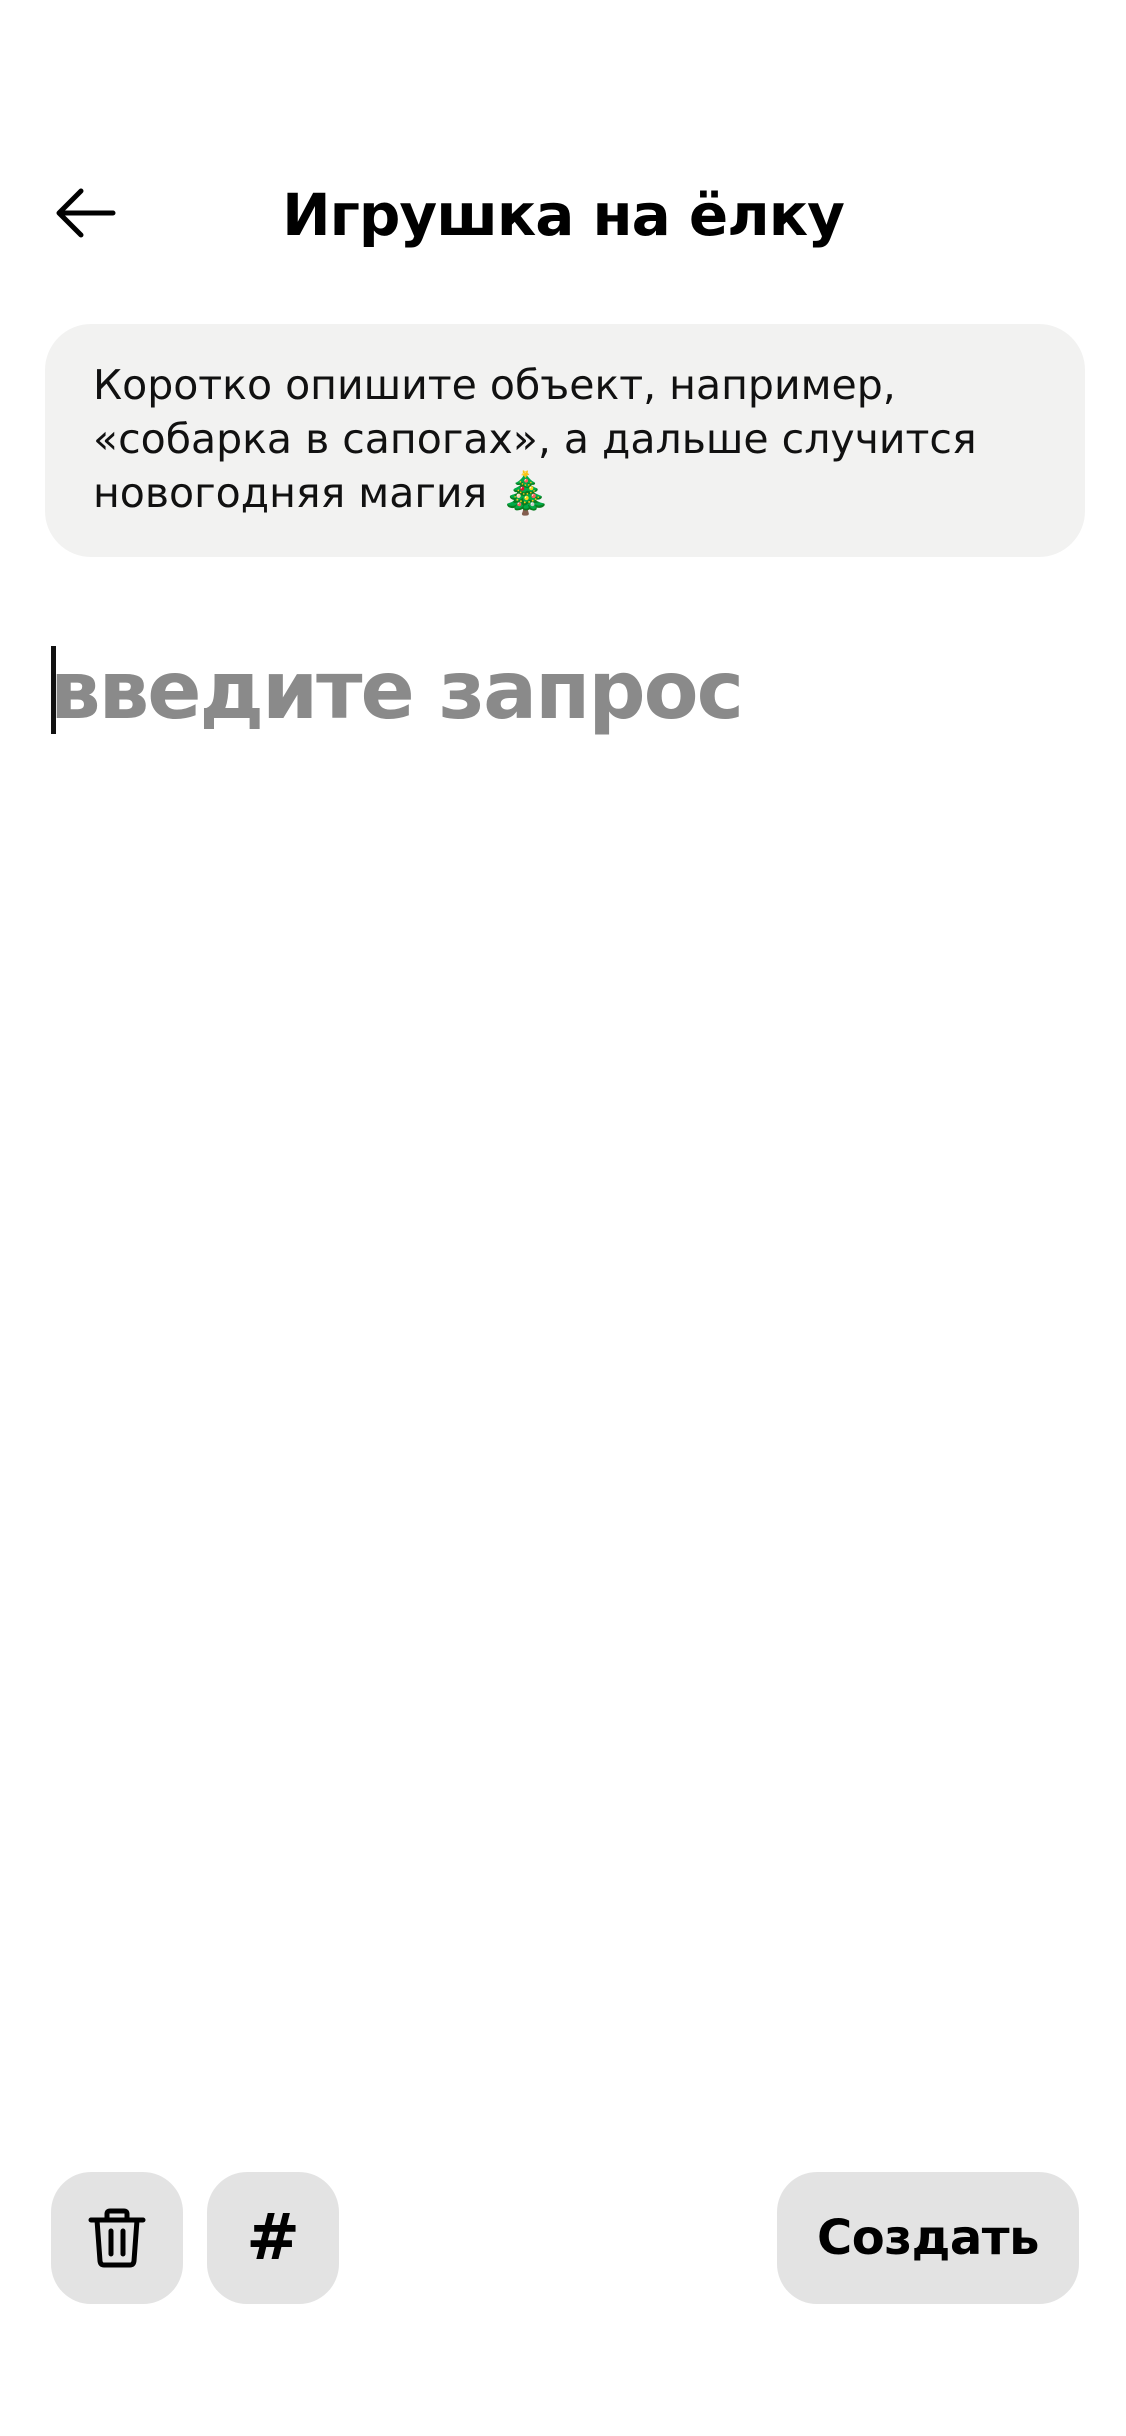  What do you see at coordinates (563, 215) in the screenshot?
I see `page-title: Игрушка на ёлку` at bounding box center [563, 215].